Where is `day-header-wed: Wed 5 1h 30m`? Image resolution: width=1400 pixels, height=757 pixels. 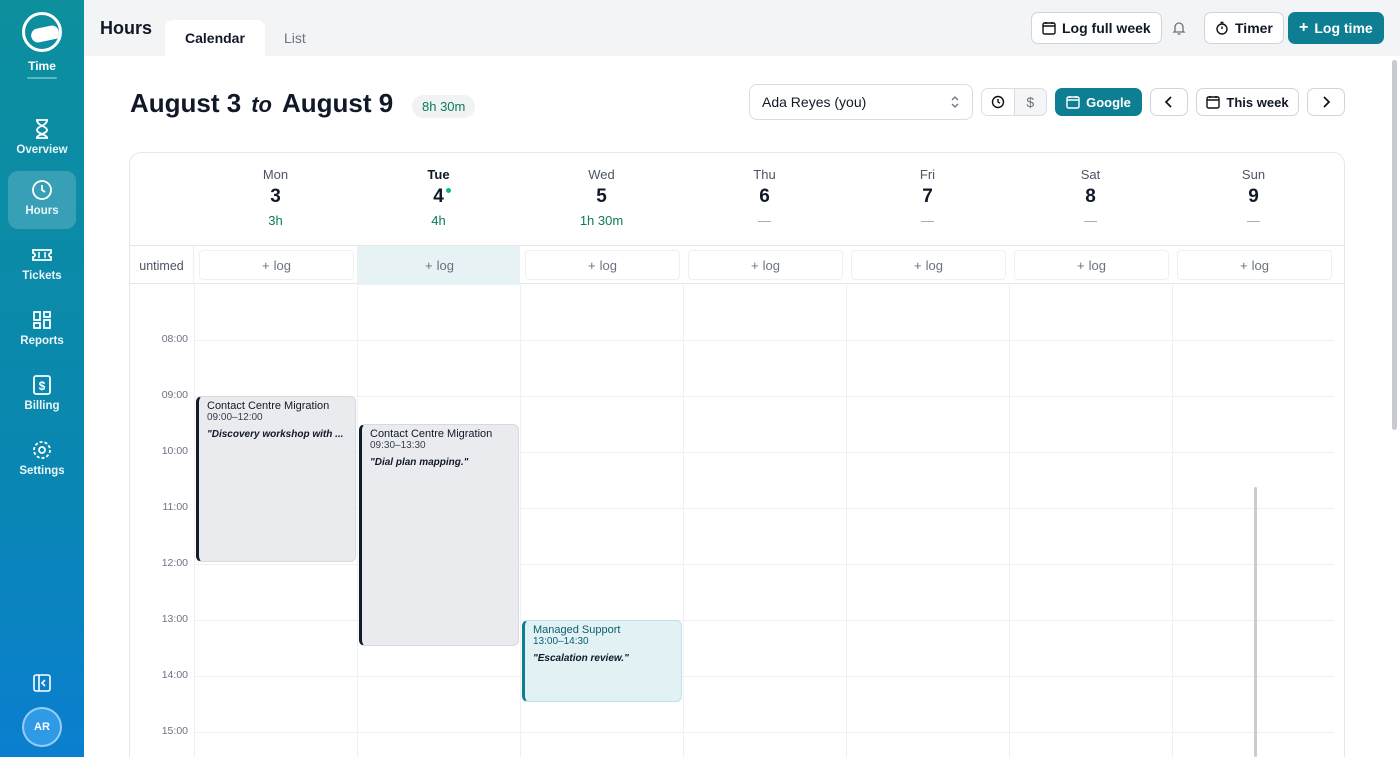
day-header-wed: Wed 5 1h 30m is located at coordinates (601, 199).